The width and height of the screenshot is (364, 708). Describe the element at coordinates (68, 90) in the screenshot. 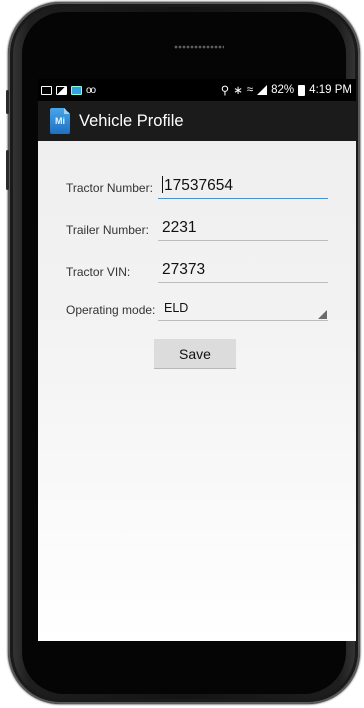

I see `status-left: oo` at that location.